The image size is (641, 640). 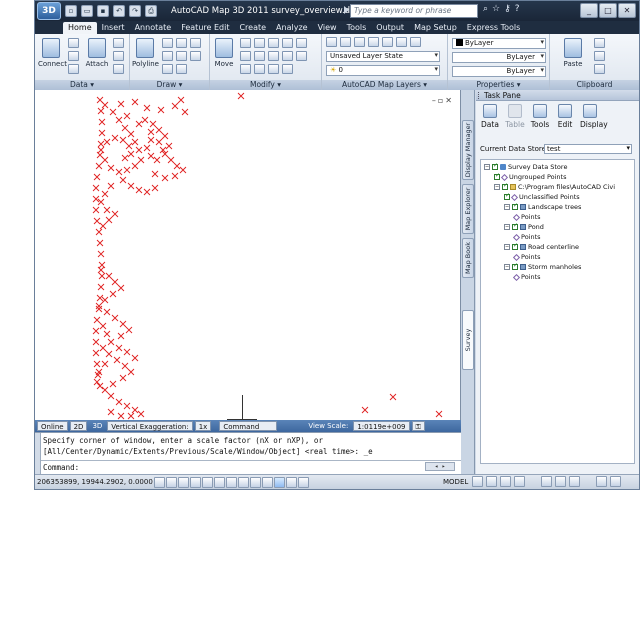 What do you see at coordinates (373, 42) in the screenshot?
I see `layer-off-icon` at bounding box center [373, 42].